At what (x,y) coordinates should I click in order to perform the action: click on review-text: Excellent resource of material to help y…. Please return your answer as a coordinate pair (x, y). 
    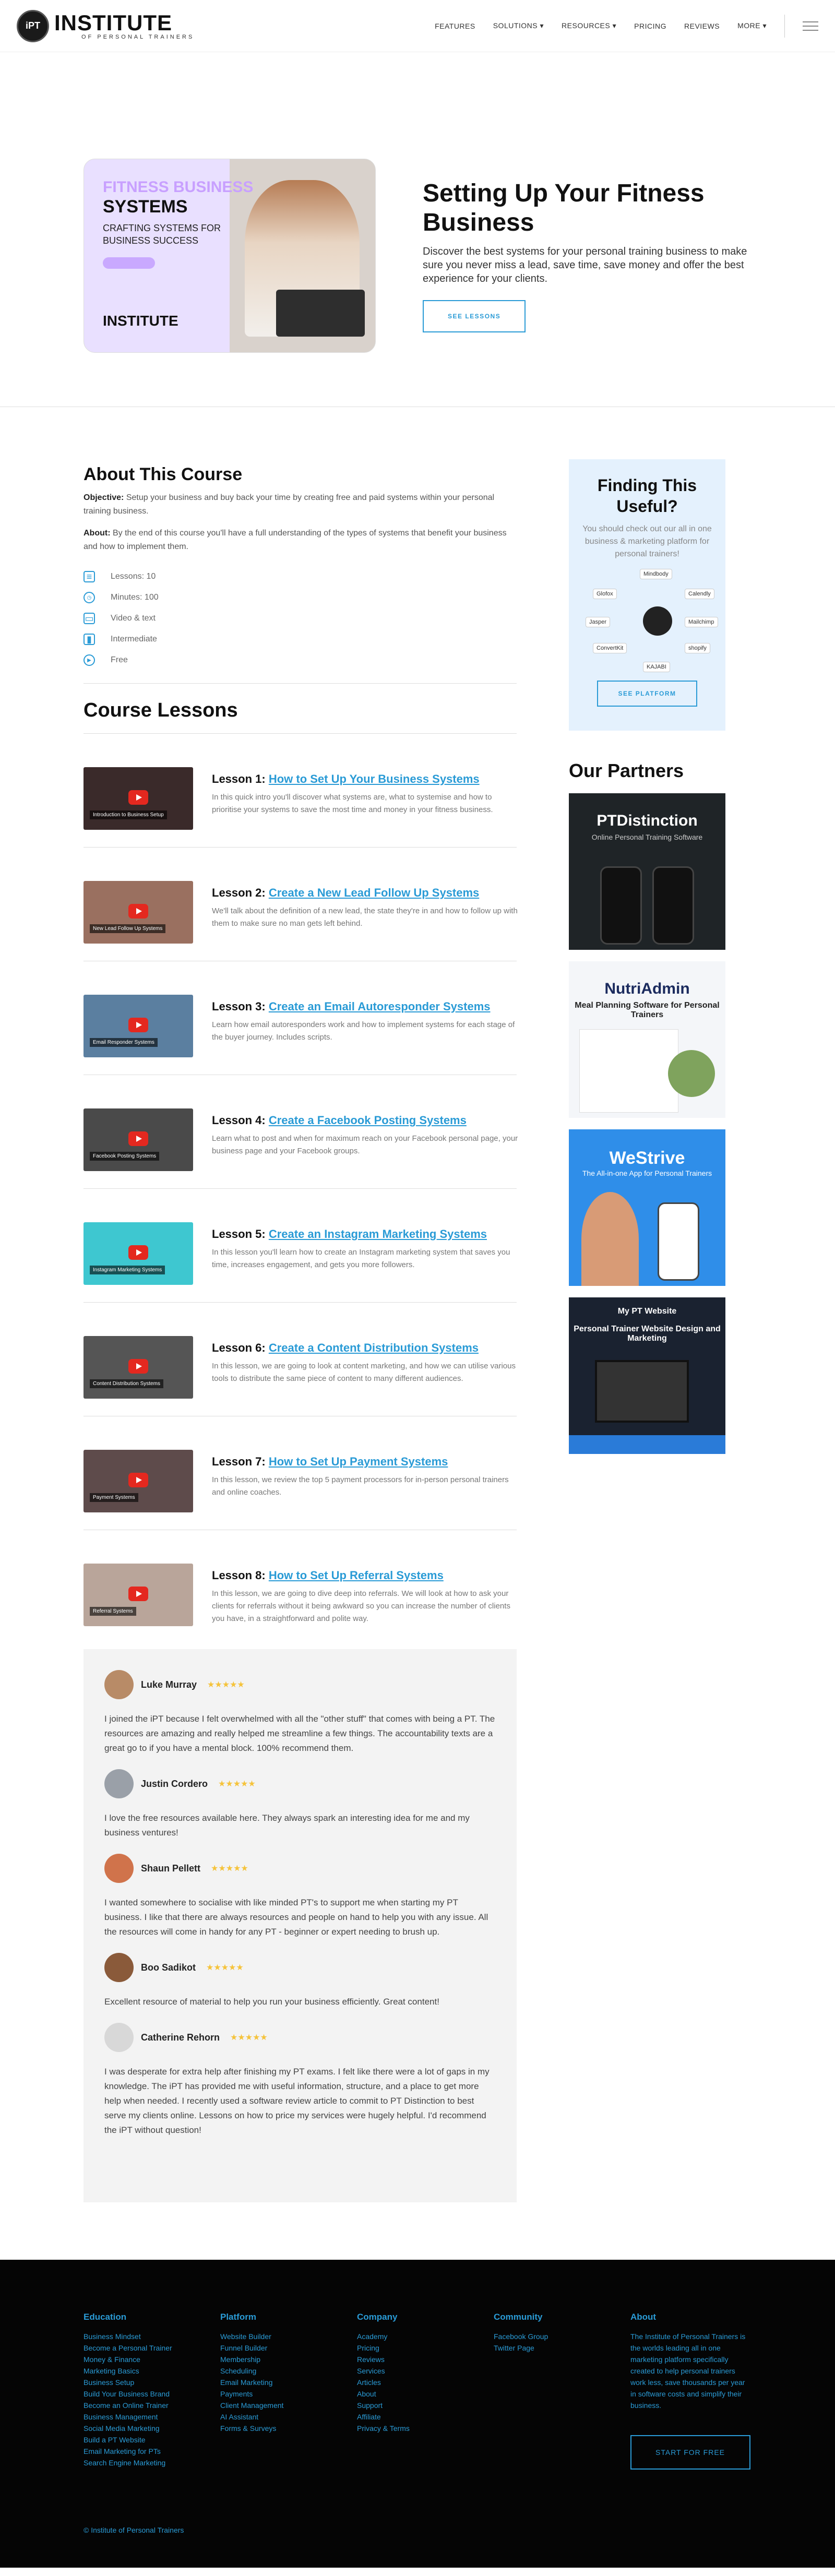
    Looking at the image, I should click on (271, 2002).